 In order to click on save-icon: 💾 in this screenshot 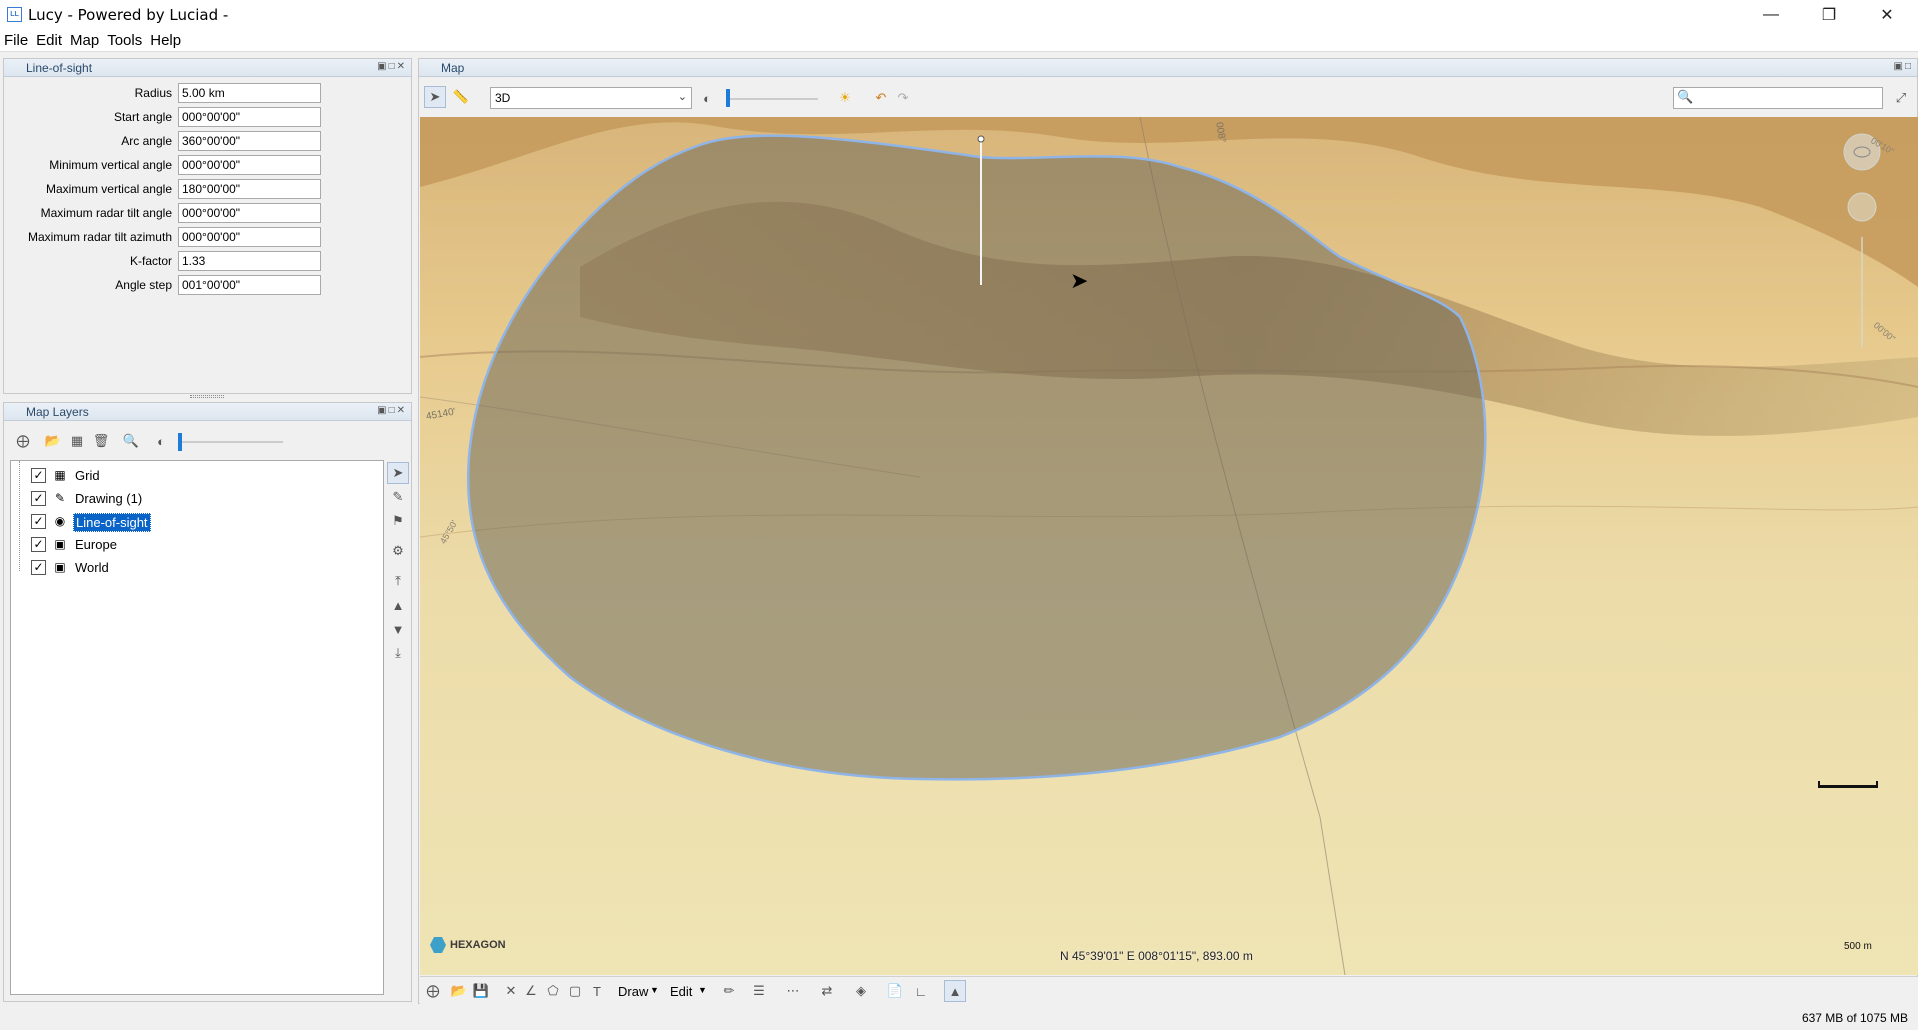, I will do `click(481, 991)`.